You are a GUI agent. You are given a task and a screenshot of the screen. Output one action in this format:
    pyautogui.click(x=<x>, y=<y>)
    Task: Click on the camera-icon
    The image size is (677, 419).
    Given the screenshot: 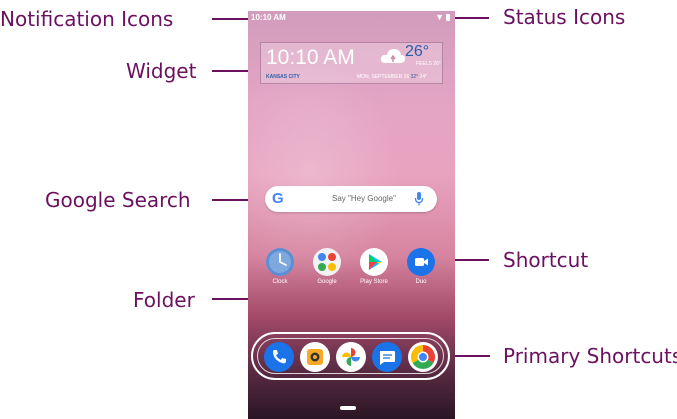 What is the action you would take?
    pyautogui.click(x=315, y=357)
    